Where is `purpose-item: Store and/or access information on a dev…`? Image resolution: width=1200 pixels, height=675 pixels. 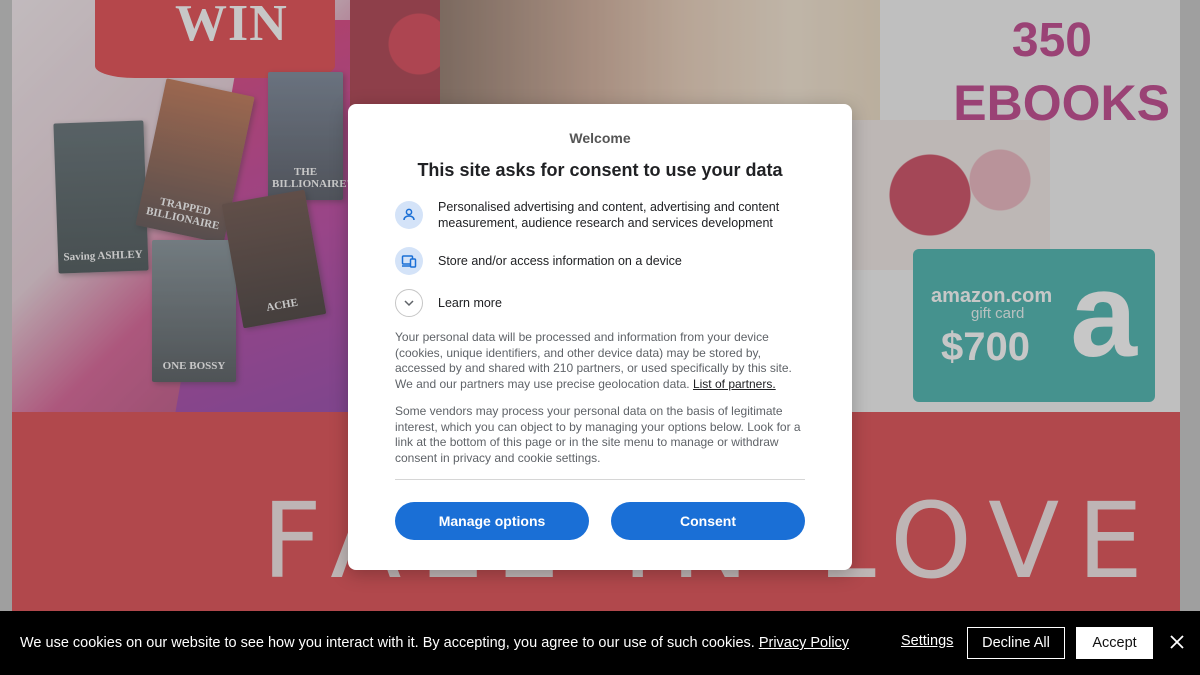
purpose-item: Store and/or access information on a dev… is located at coordinates (600, 261).